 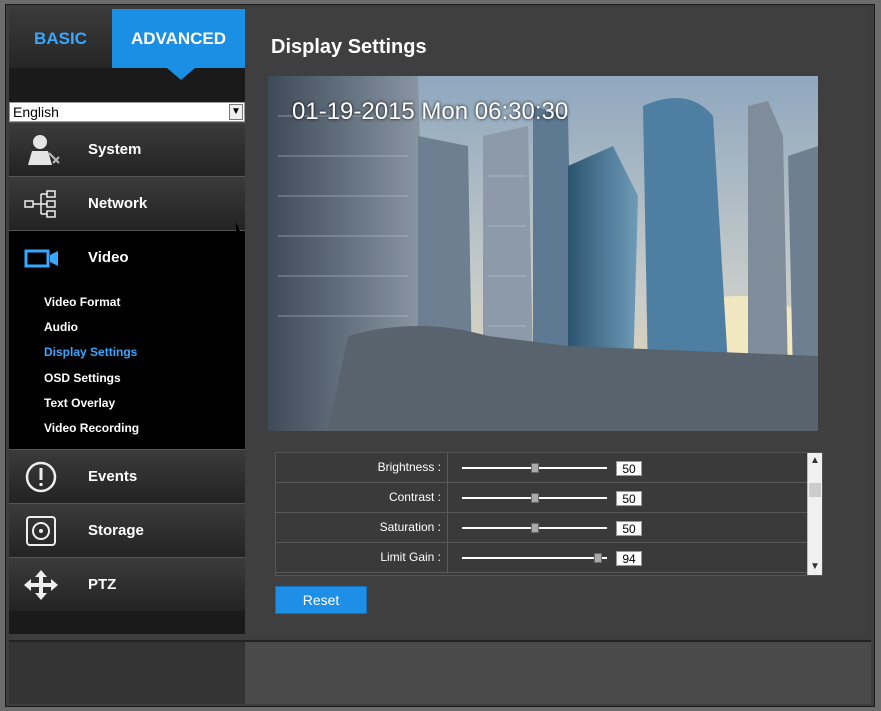 What do you see at coordinates (629, 468) in the screenshot?
I see `brightness-value: 50` at bounding box center [629, 468].